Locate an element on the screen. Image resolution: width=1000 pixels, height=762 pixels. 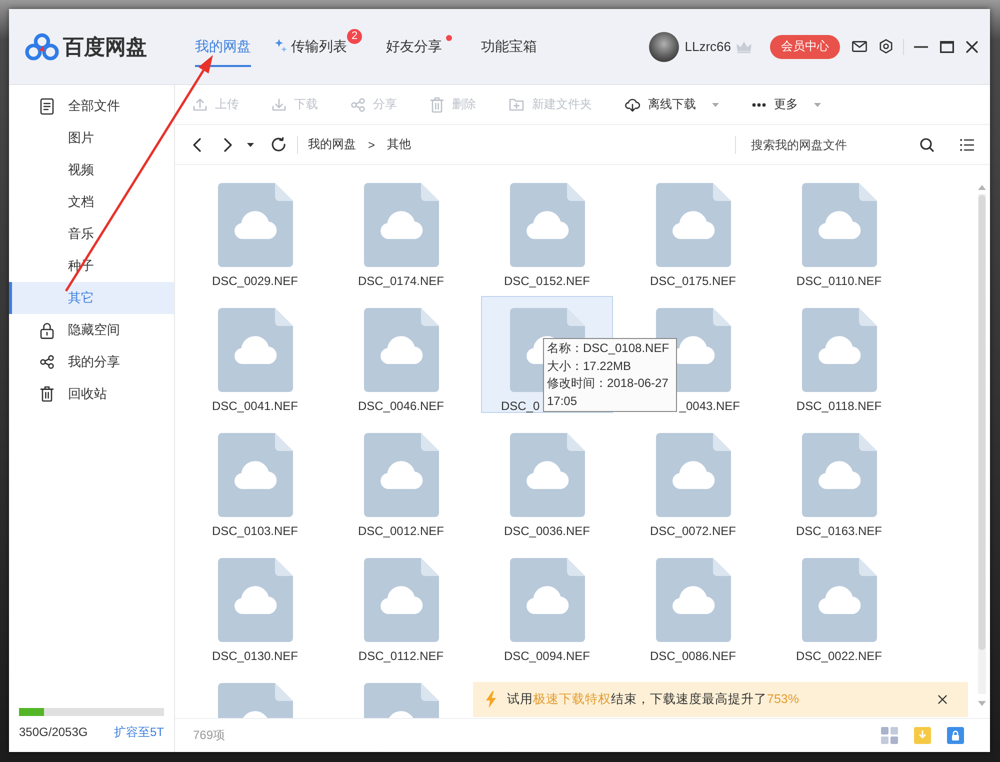
file-name: DSC_0072.NEF is located at coordinates (693, 531).